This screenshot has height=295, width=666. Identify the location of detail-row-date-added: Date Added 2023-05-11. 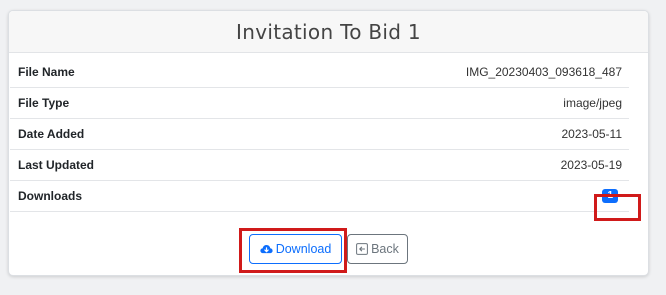
(319, 134).